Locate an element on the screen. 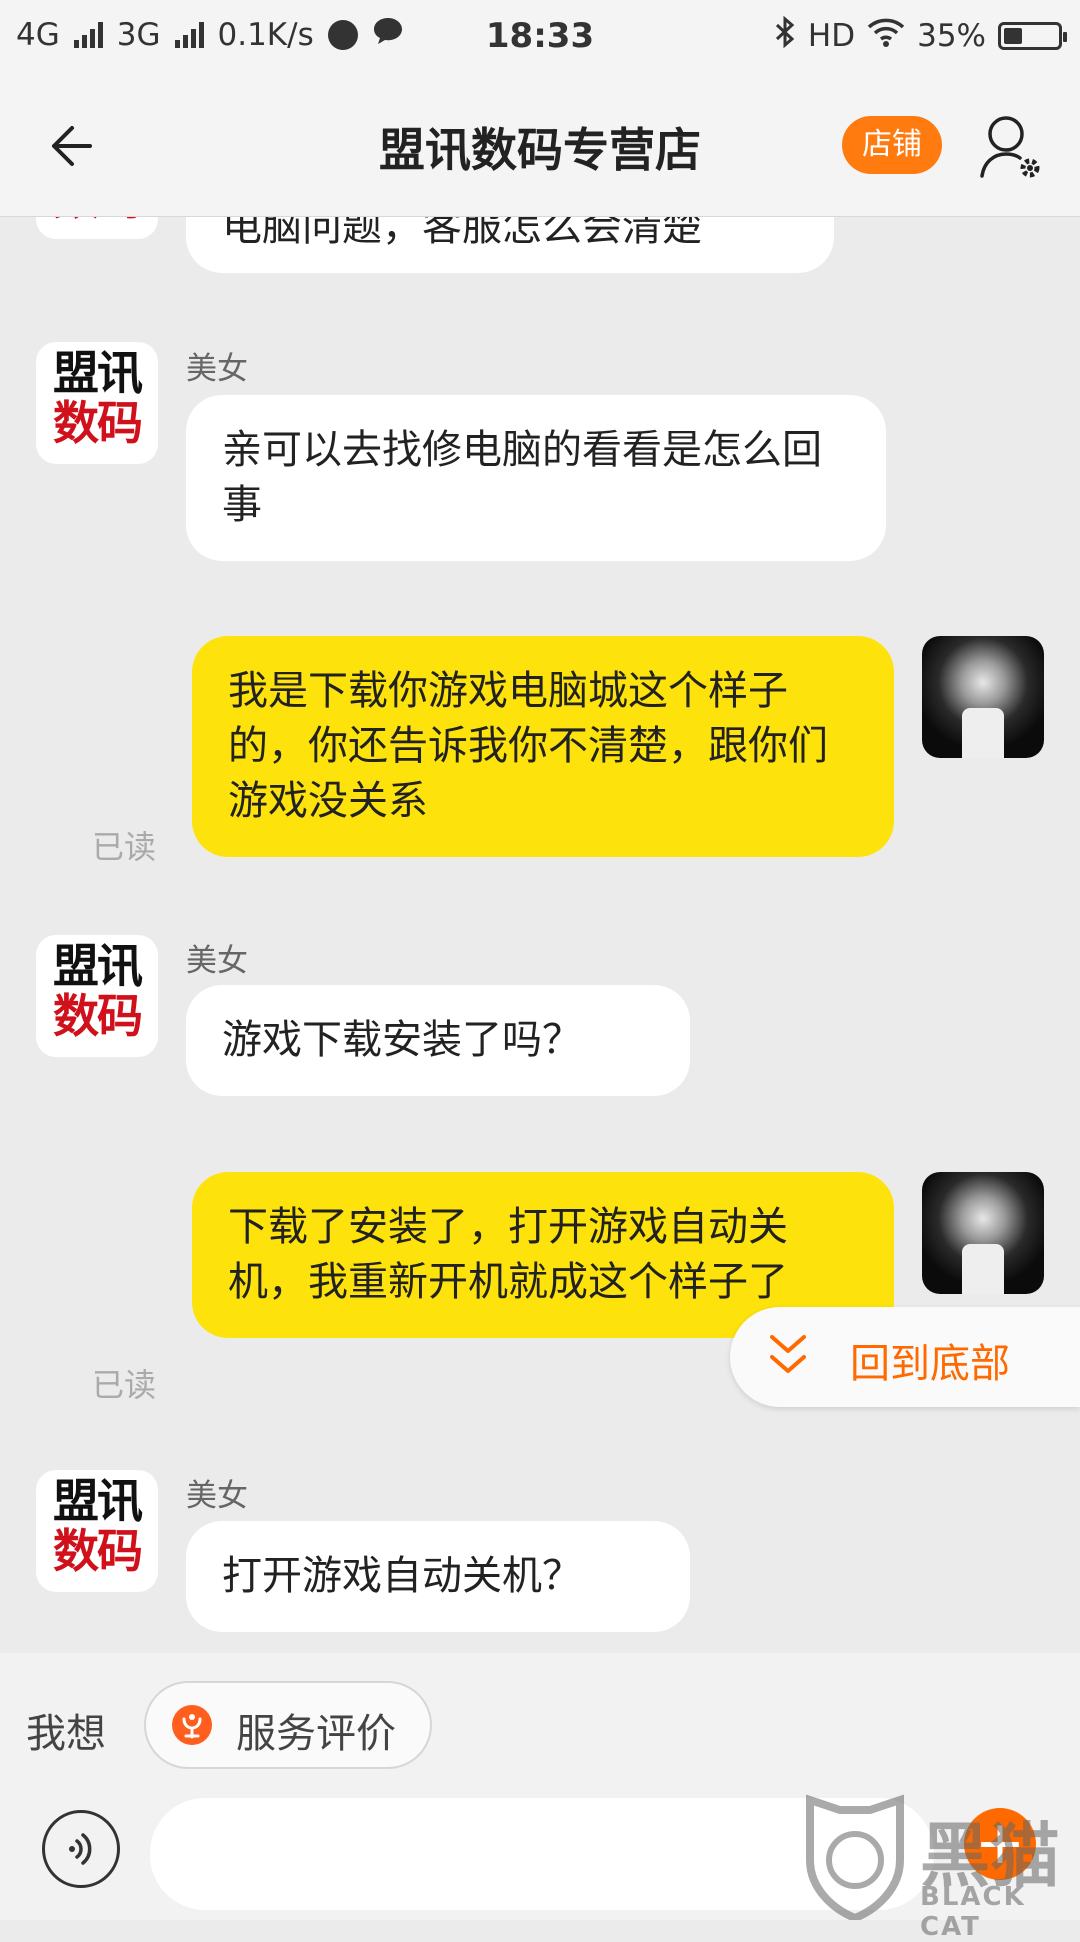  message-text: 亲可以去找修电脑的看看是怎么回事 is located at coordinates (522, 477).